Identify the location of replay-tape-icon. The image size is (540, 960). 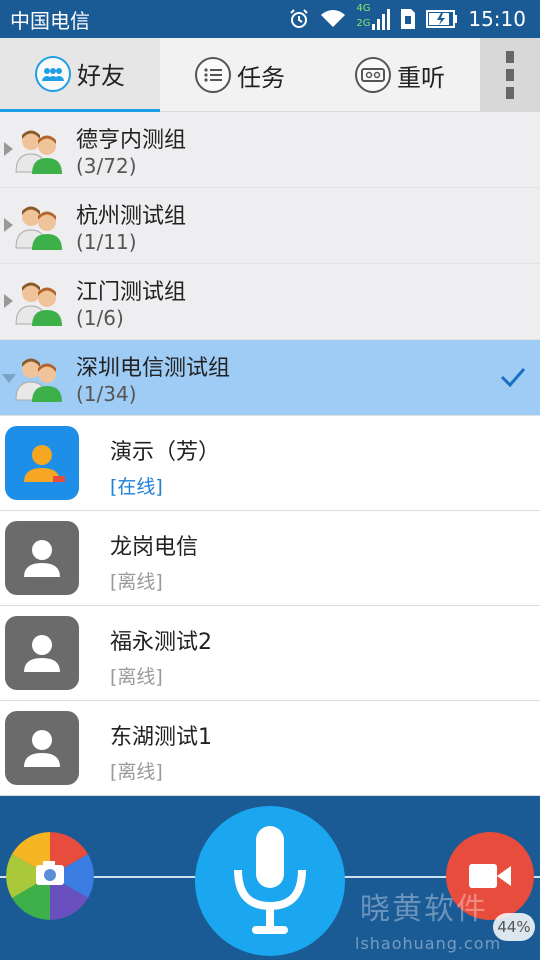
(373, 75).